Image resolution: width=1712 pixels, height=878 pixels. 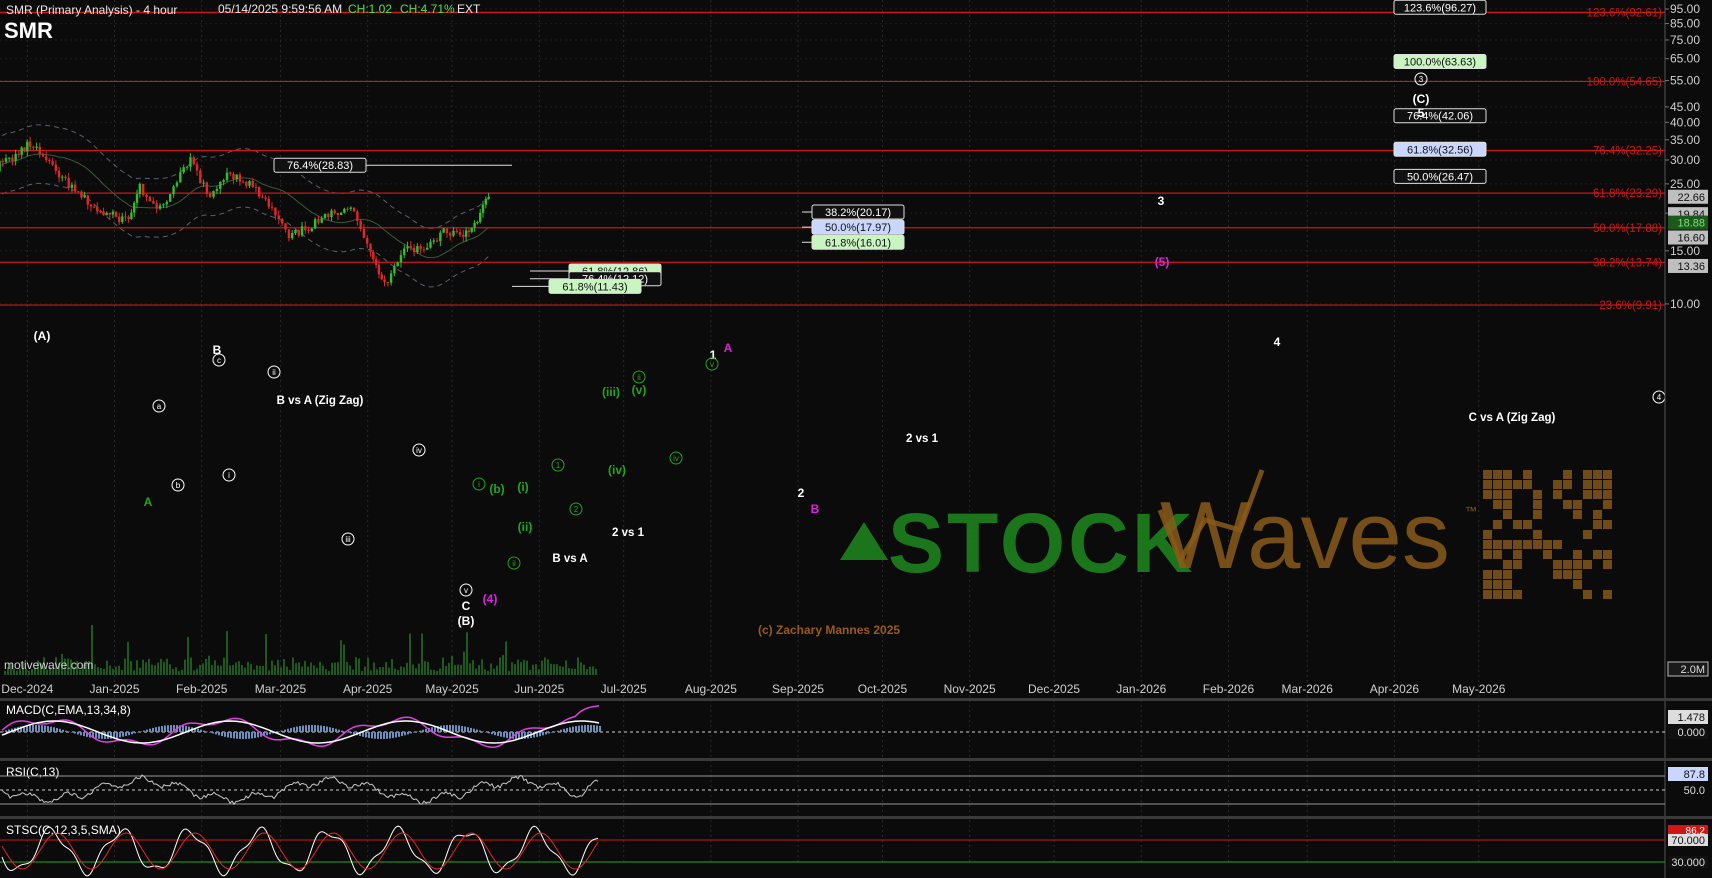 I want to click on indicator-title: STSC(C,12,3,5,SMA), so click(x=63, y=830).